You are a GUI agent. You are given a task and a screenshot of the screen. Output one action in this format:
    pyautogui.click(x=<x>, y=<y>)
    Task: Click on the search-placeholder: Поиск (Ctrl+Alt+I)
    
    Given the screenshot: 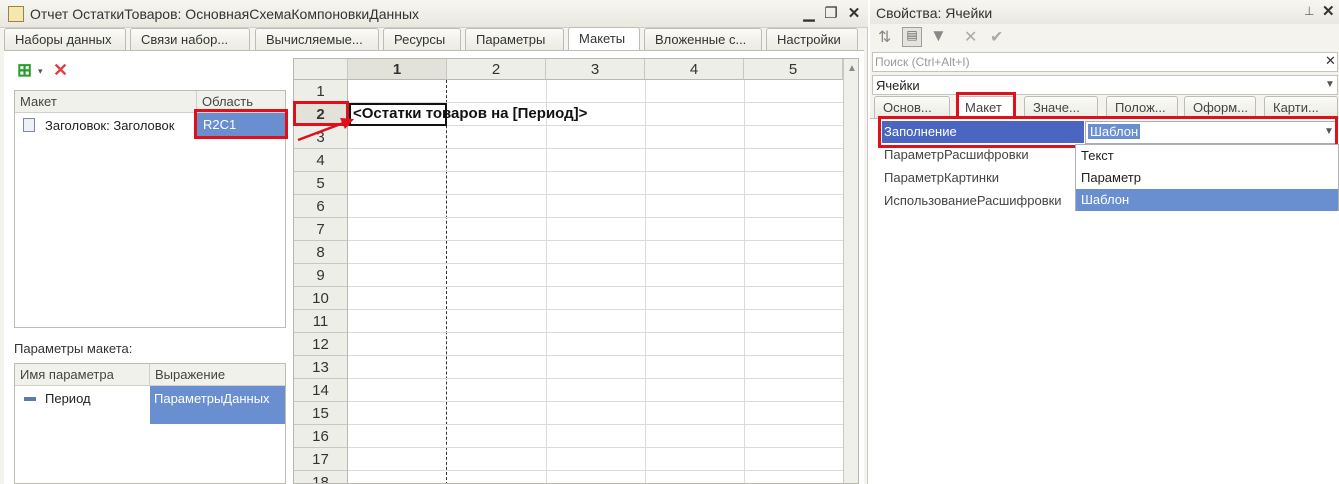 What is the action you would take?
    pyautogui.click(x=922, y=62)
    